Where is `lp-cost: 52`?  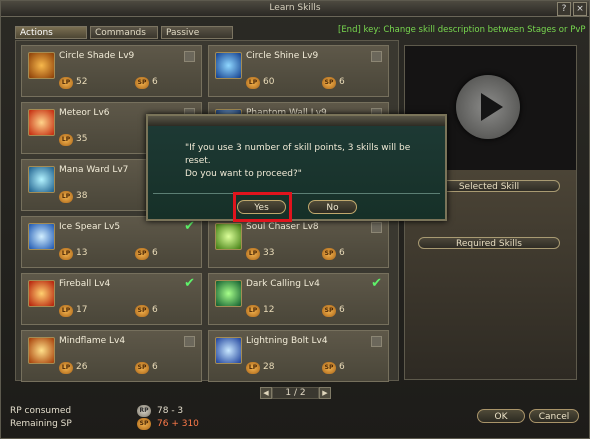 lp-cost: 52 is located at coordinates (82, 82).